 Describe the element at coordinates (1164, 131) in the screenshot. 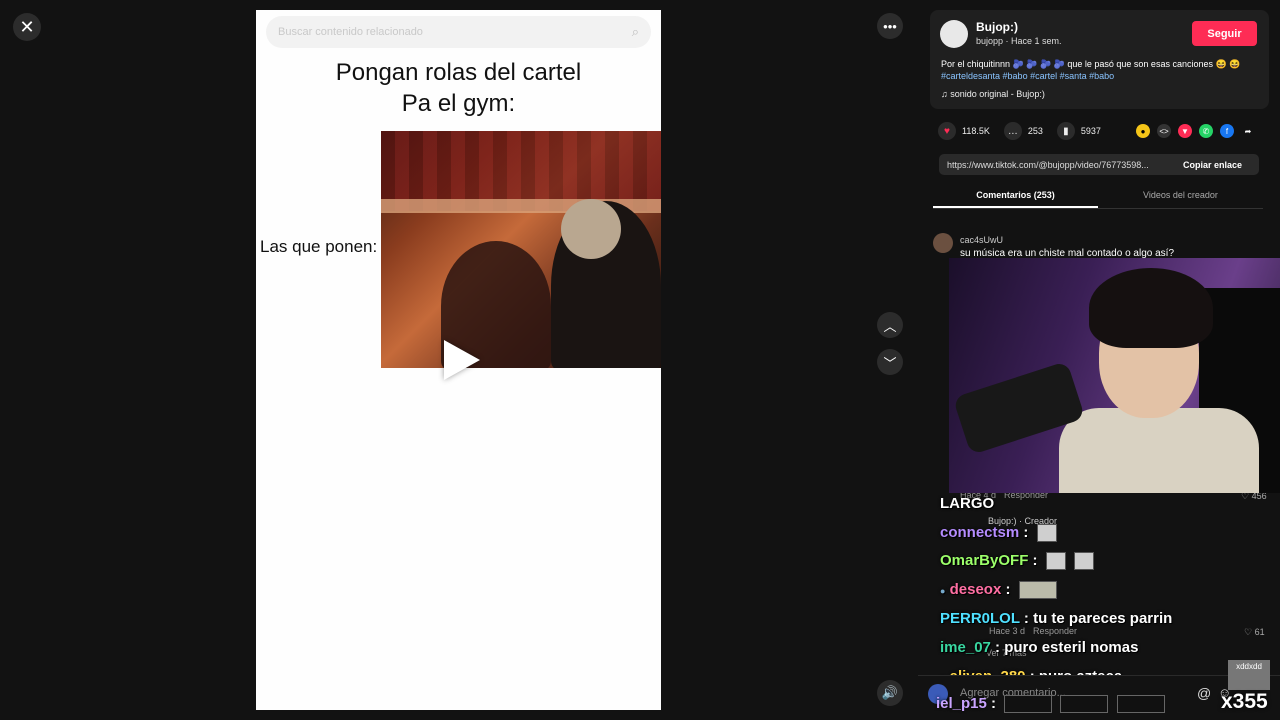

I see `embed-icon: <>` at that location.